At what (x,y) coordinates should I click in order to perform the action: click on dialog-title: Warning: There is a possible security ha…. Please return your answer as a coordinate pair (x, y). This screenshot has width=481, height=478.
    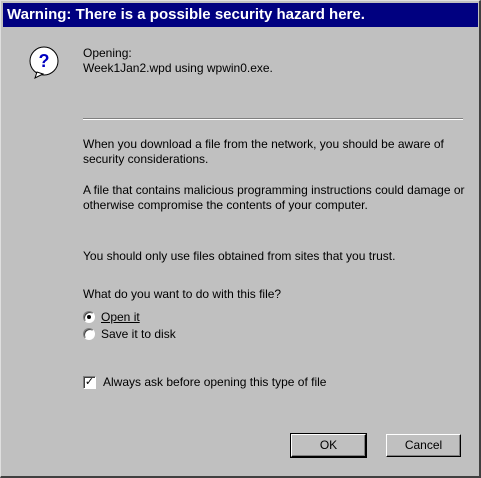
    Looking at the image, I should click on (240, 15).